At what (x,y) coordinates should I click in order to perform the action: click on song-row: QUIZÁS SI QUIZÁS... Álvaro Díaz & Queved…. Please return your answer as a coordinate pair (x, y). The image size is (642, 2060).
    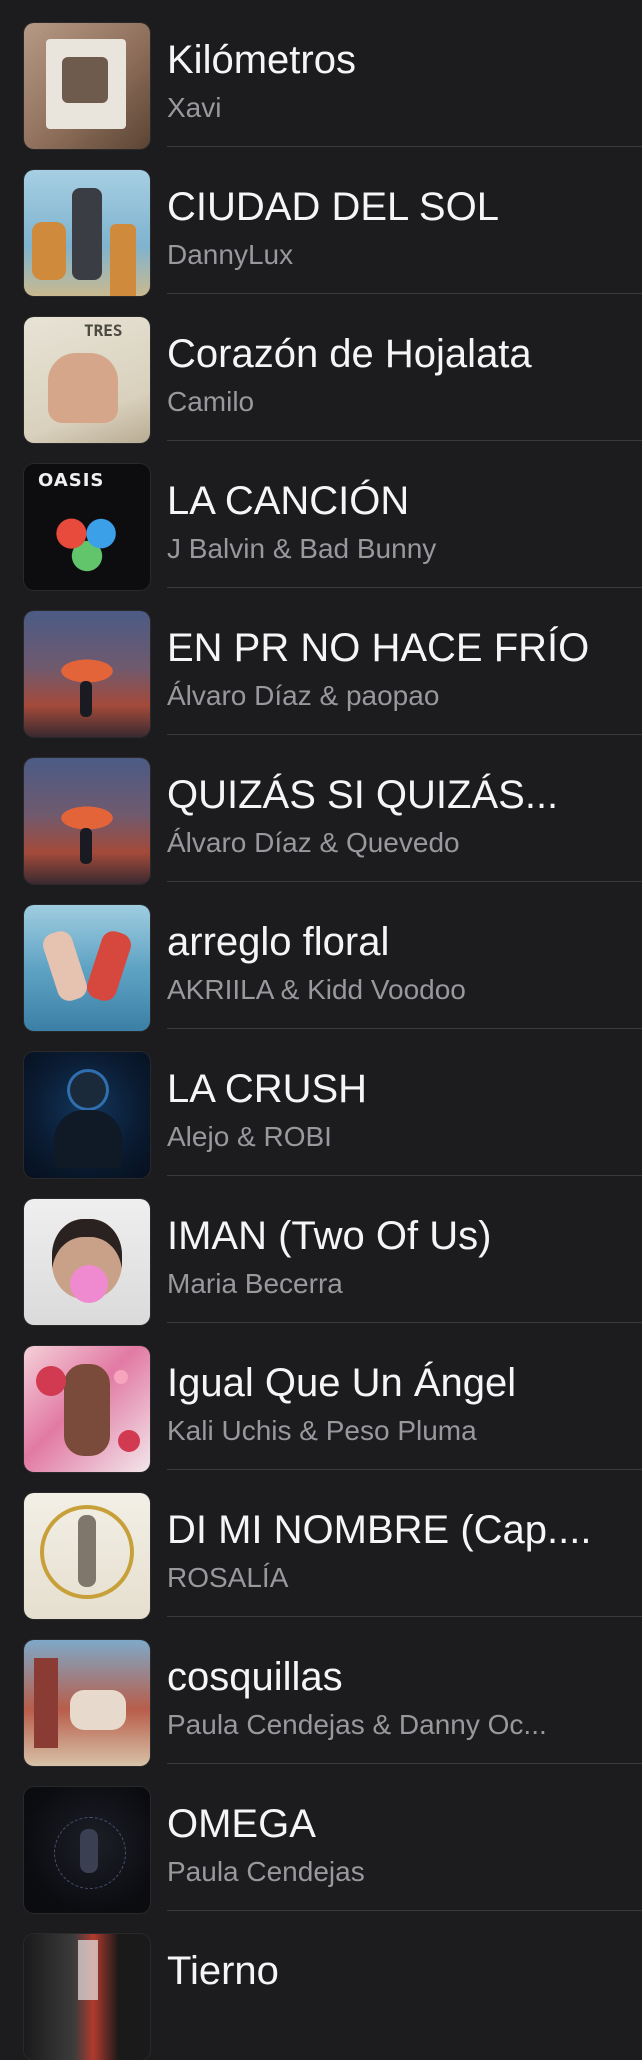
    Looking at the image, I should click on (321, 809).